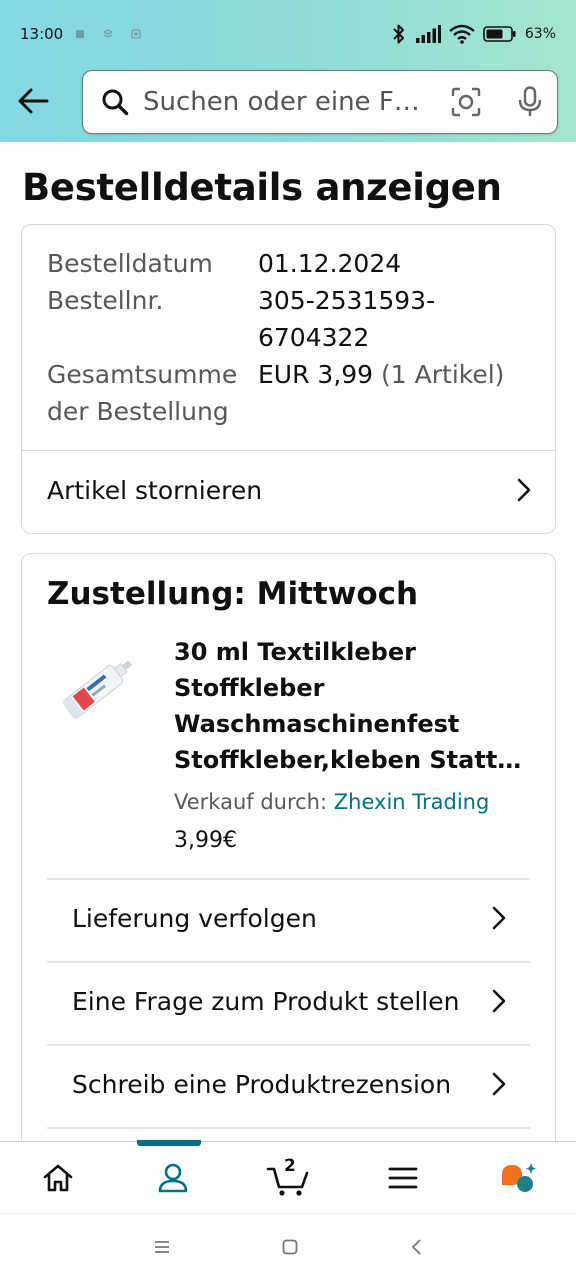 The height and width of the screenshot is (1280, 576). I want to click on track-delivery-link: Lieferung verfolgen, so click(291, 918).